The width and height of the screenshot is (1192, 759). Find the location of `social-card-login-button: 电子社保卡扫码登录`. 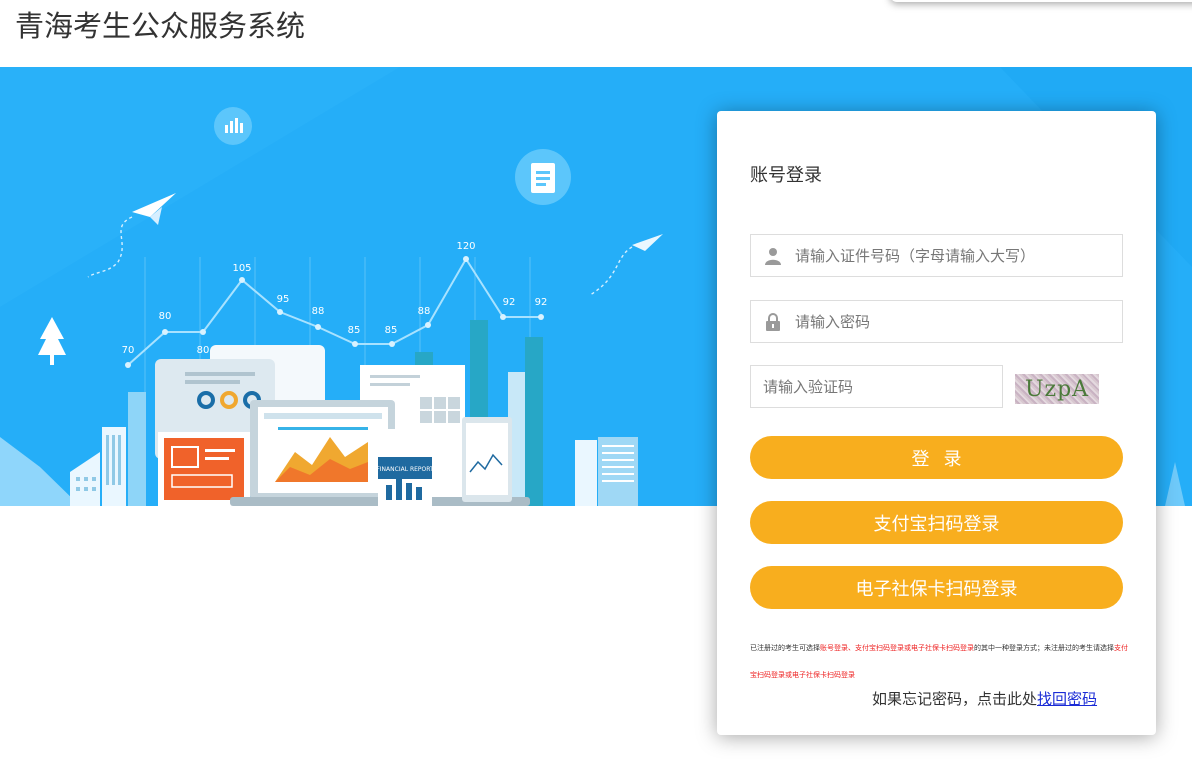

social-card-login-button: 电子社保卡扫码登录 is located at coordinates (936, 587).